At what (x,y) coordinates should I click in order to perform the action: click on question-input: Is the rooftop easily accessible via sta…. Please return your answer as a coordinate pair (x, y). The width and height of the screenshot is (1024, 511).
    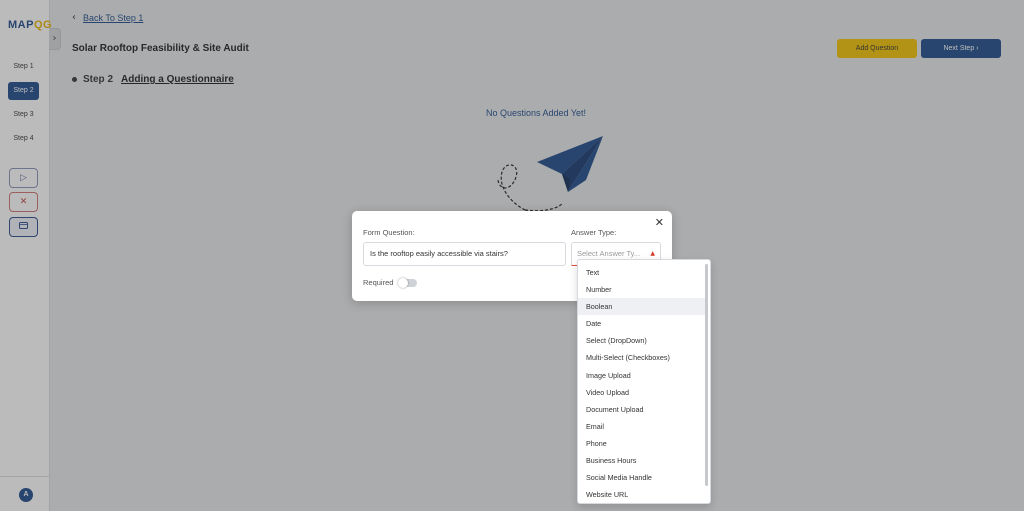
    Looking at the image, I should click on (464, 254).